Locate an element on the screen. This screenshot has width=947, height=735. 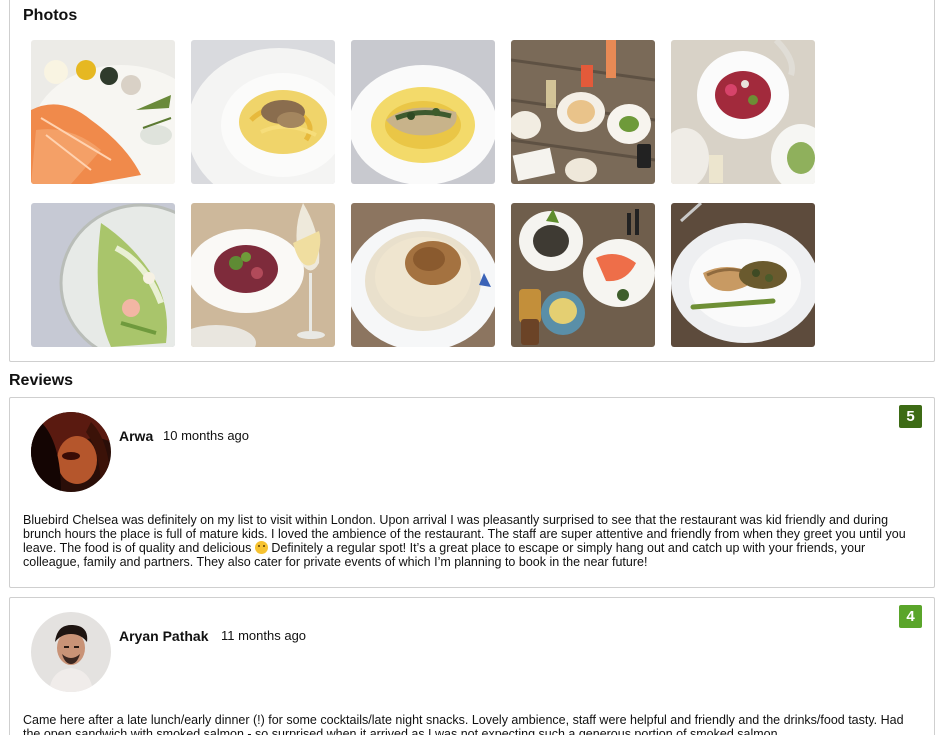
photo-seabass-asparagus is located at coordinates (743, 275).